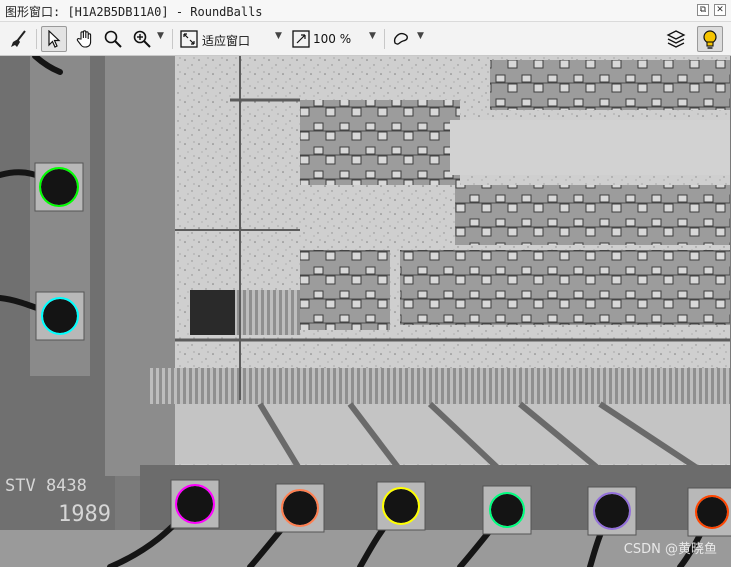  What do you see at coordinates (720, 10) in the screenshot?
I see `close-button: ✕` at bounding box center [720, 10].